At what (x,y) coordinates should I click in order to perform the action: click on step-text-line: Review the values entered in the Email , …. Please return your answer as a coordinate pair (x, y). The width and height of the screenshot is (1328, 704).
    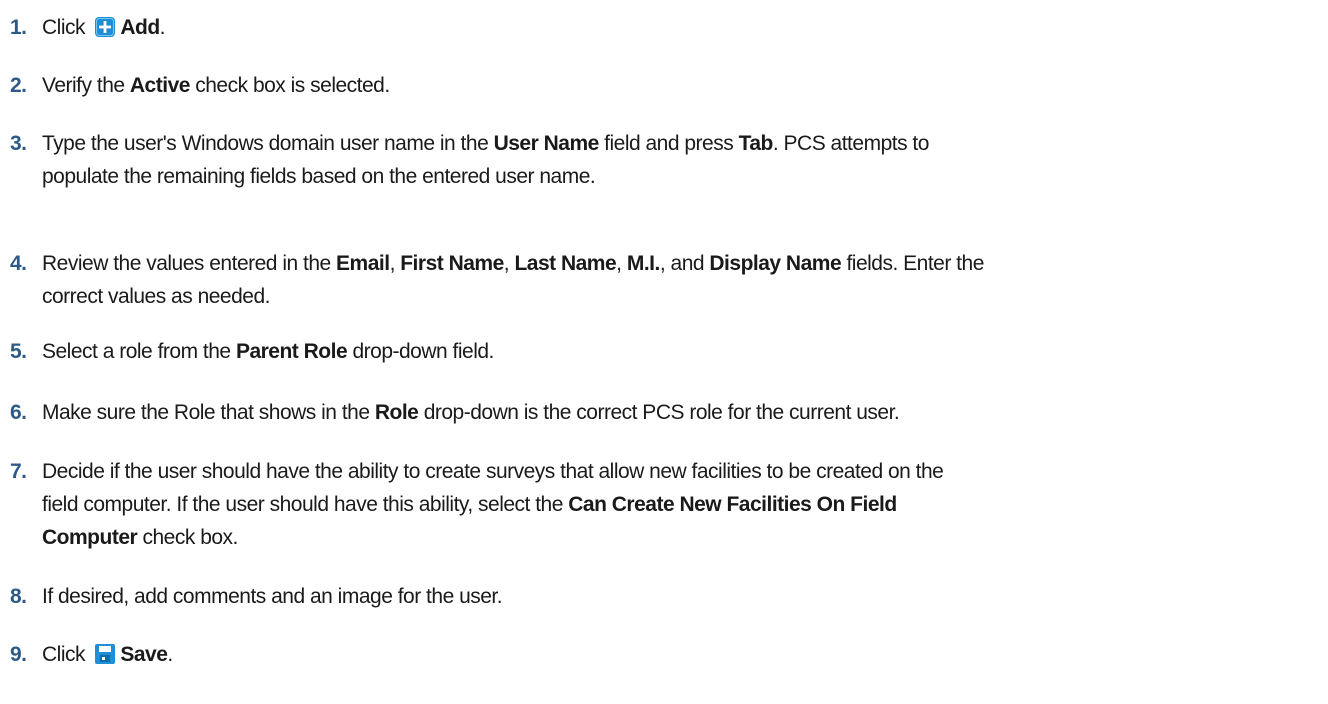
    Looking at the image, I should click on (677, 263).